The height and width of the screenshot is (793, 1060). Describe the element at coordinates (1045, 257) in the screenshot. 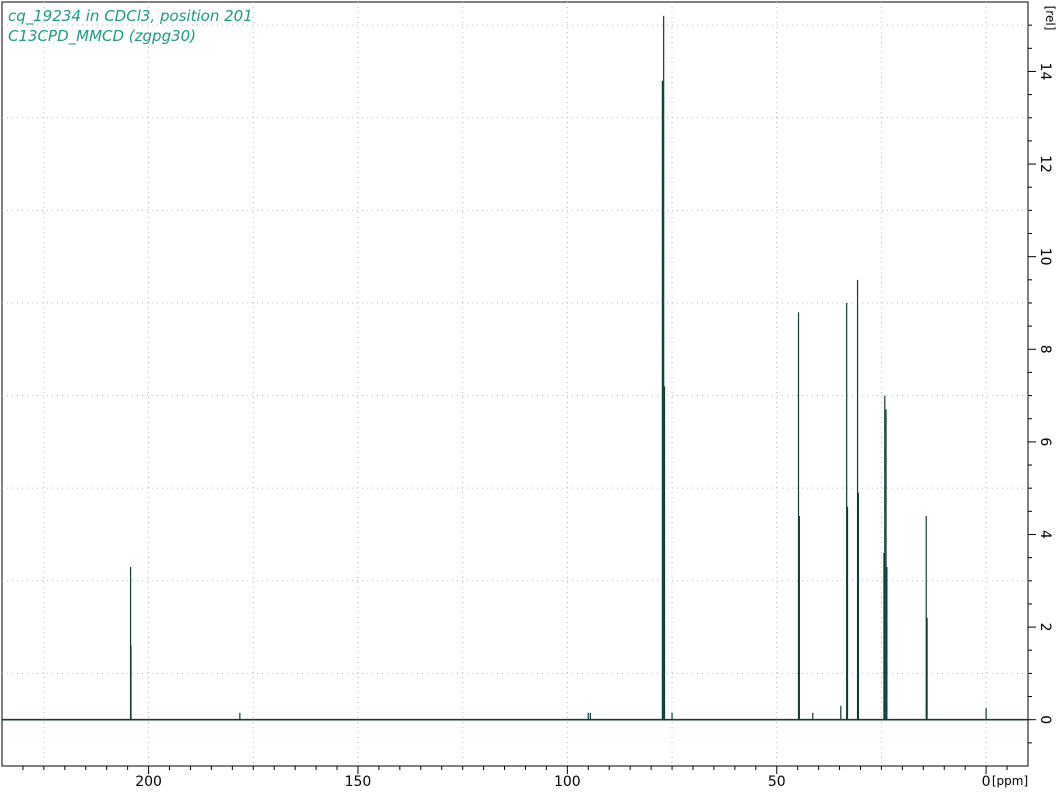

I see `y-tick-label: 10` at that location.